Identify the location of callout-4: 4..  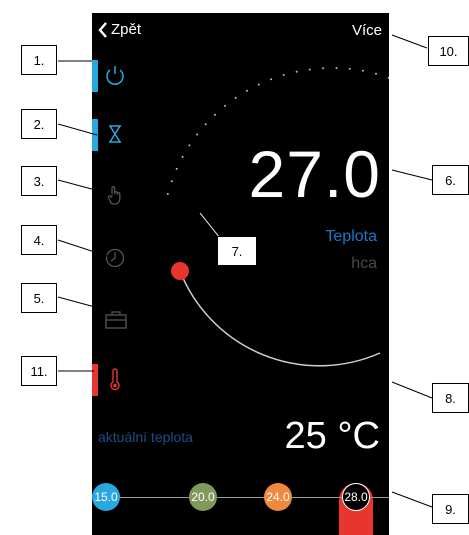
(39, 240).